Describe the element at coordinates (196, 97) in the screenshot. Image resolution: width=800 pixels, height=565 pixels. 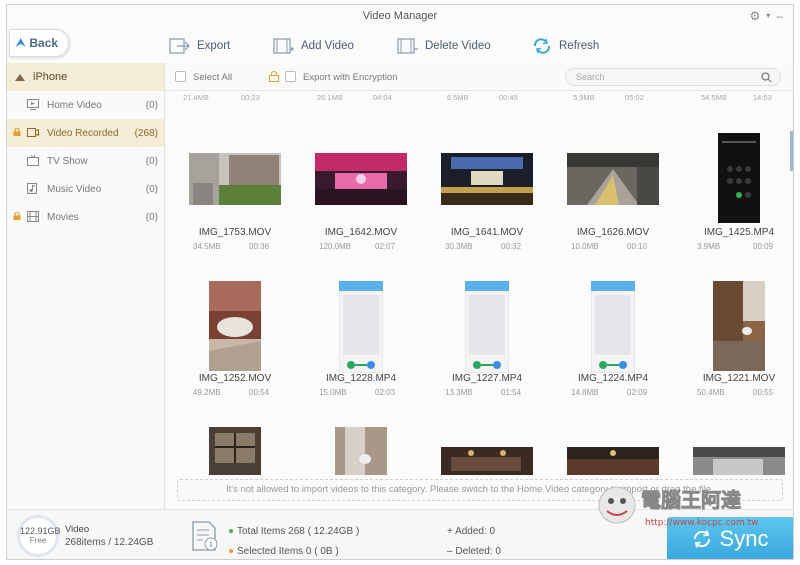
I see `video-size: 21.4MB` at that location.